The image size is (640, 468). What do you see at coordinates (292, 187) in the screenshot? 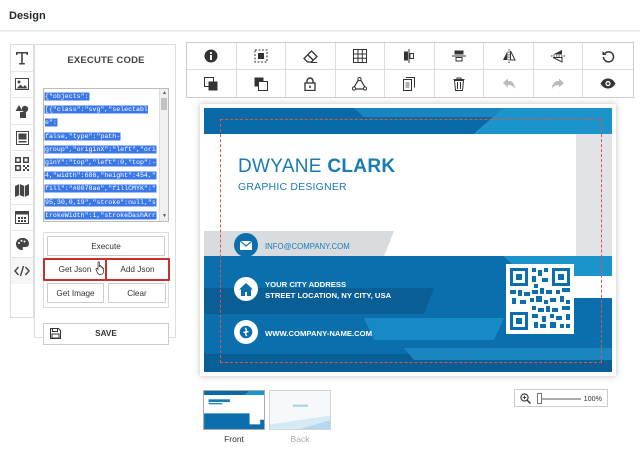
I see `card-role: GRAPHIC DESIGNER` at bounding box center [292, 187].